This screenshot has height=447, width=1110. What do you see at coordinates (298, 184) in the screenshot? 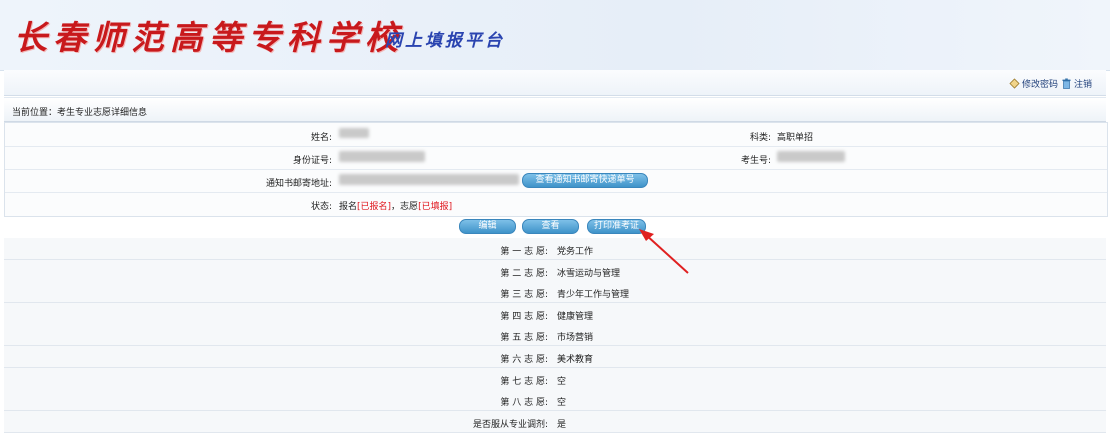
I see `address-label: 通知书邮寄地址:` at bounding box center [298, 184].